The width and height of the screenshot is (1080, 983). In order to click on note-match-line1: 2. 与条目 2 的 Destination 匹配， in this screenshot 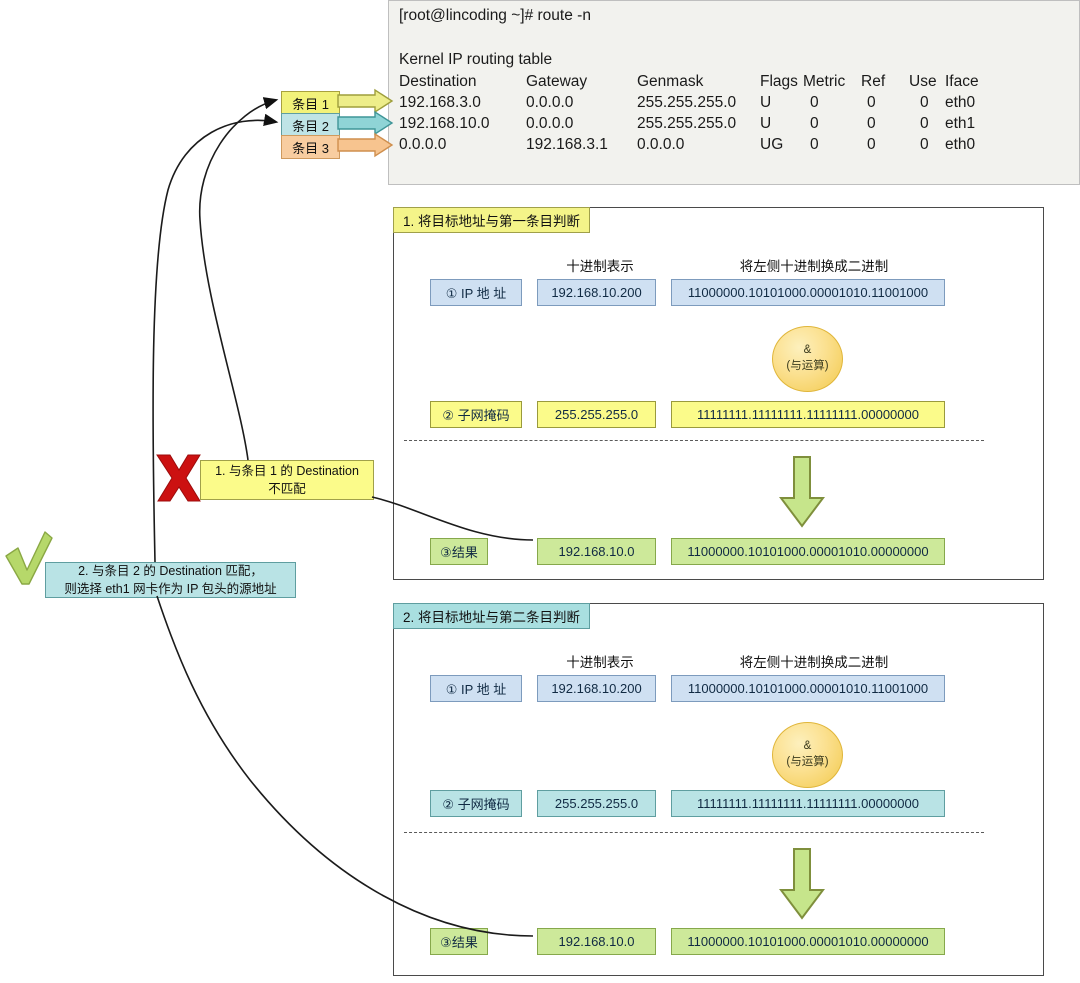, I will do `click(170, 570)`.